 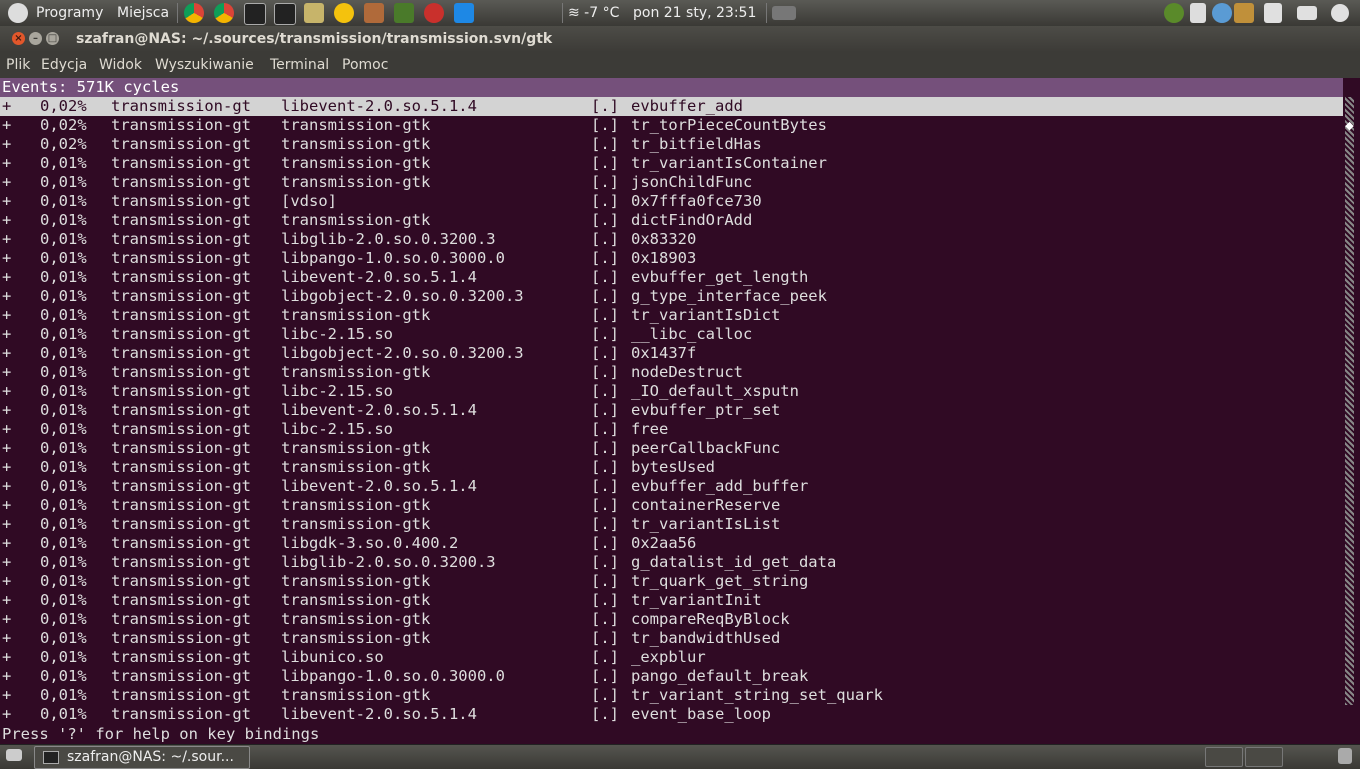 I want to click on menu-terminal: Terminal, so click(x=299, y=65).